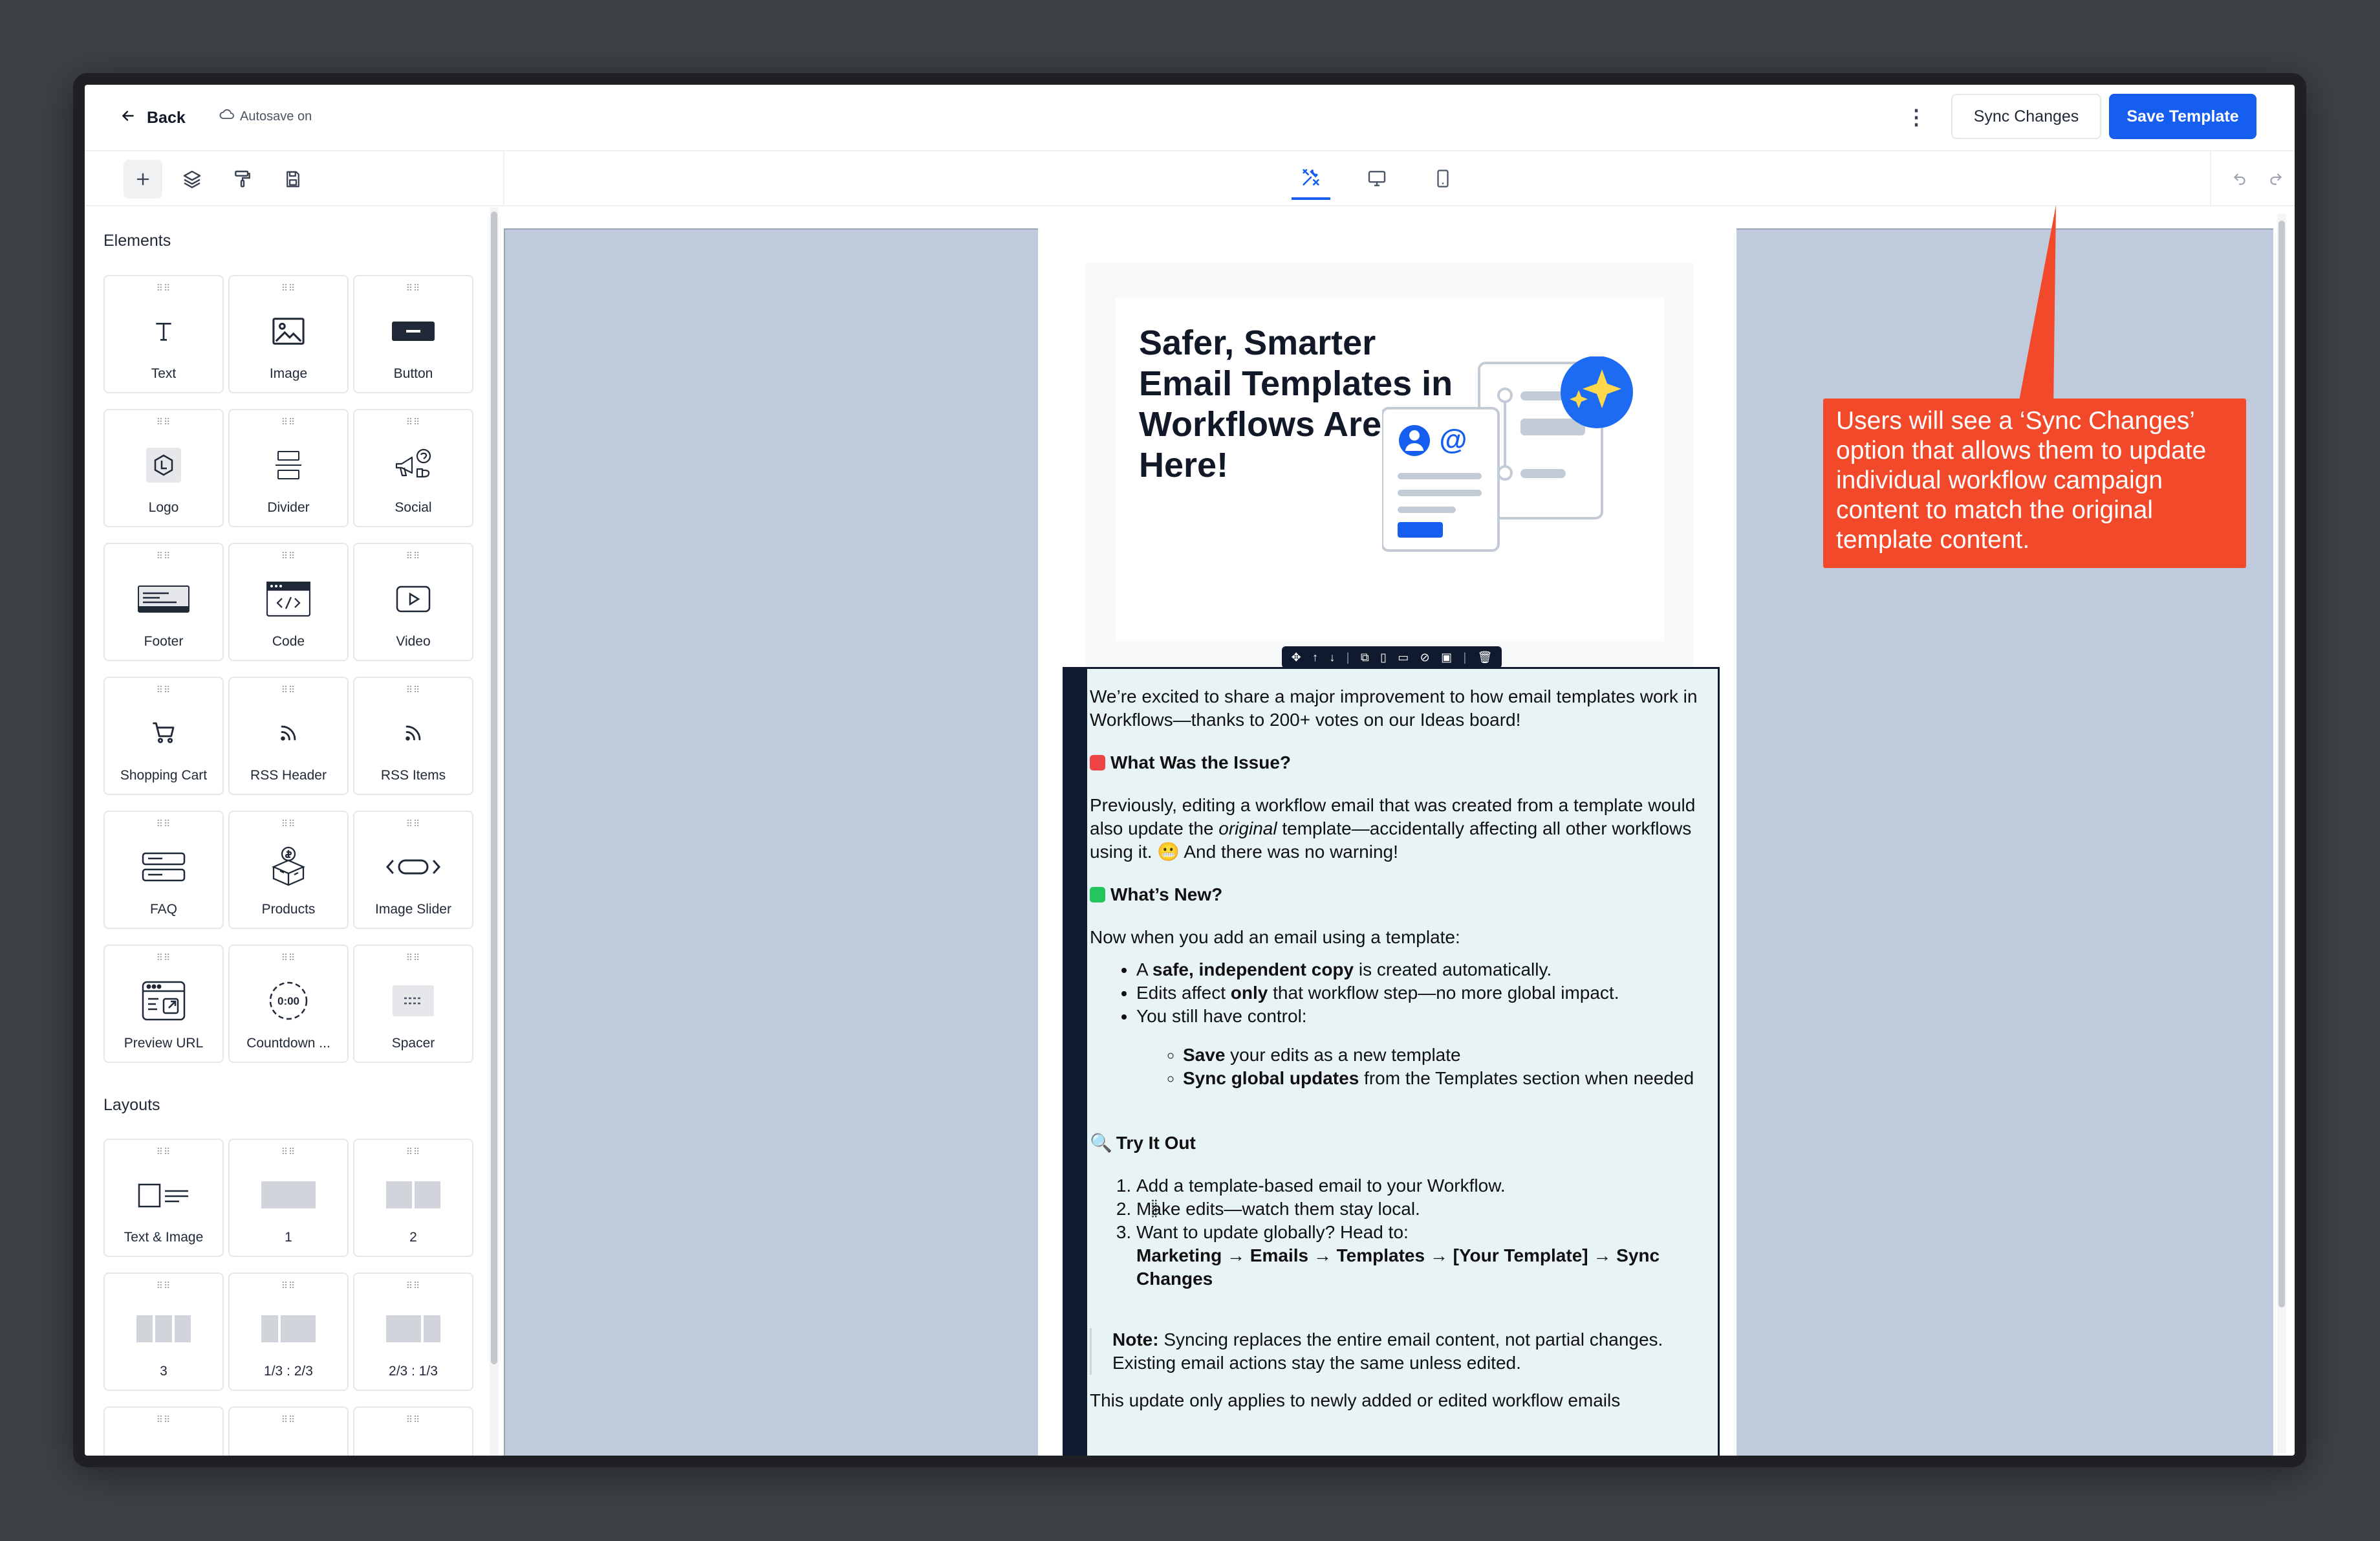  What do you see at coordinates (288, 736) in the screenshot?
I see `element-tile-rss-header: ⠿⠿ RSS Header` at bounding box center [288, 736].